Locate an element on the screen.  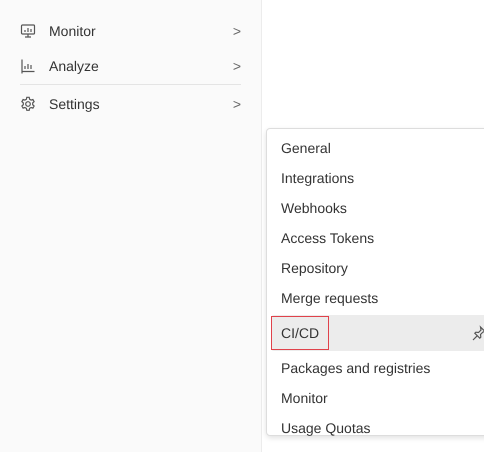
menu-item: CI/CD is located at coordinates (377, 333).